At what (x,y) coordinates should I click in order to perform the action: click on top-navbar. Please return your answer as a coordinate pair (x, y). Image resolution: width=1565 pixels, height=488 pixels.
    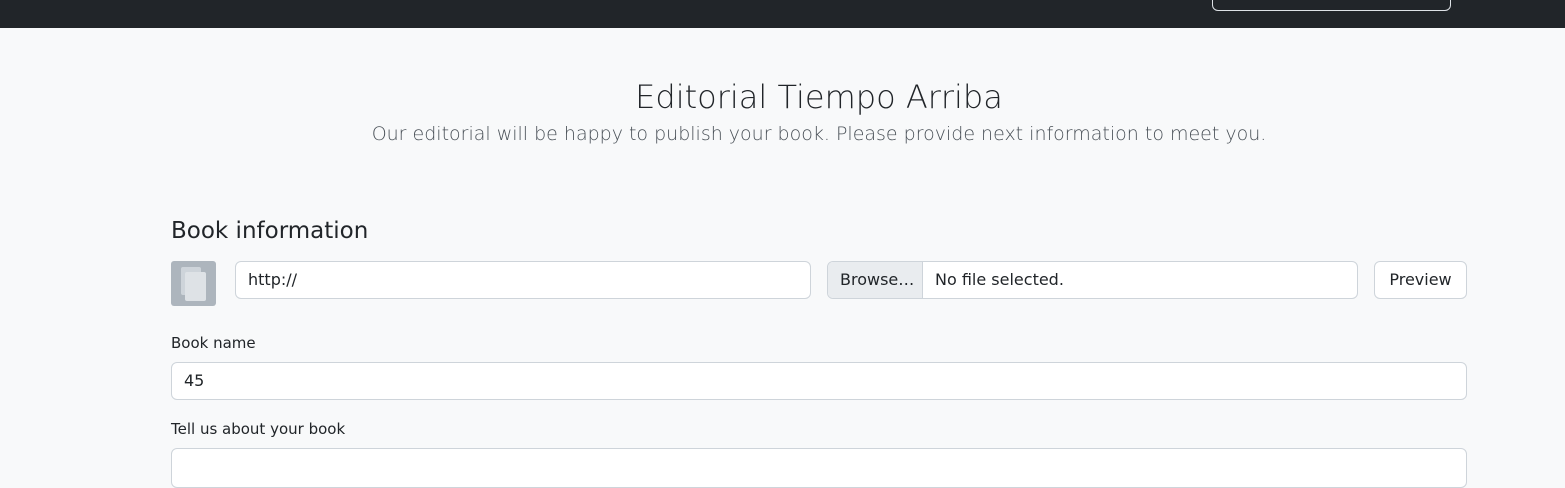
    Looking at the image, I should click on (782, 14).